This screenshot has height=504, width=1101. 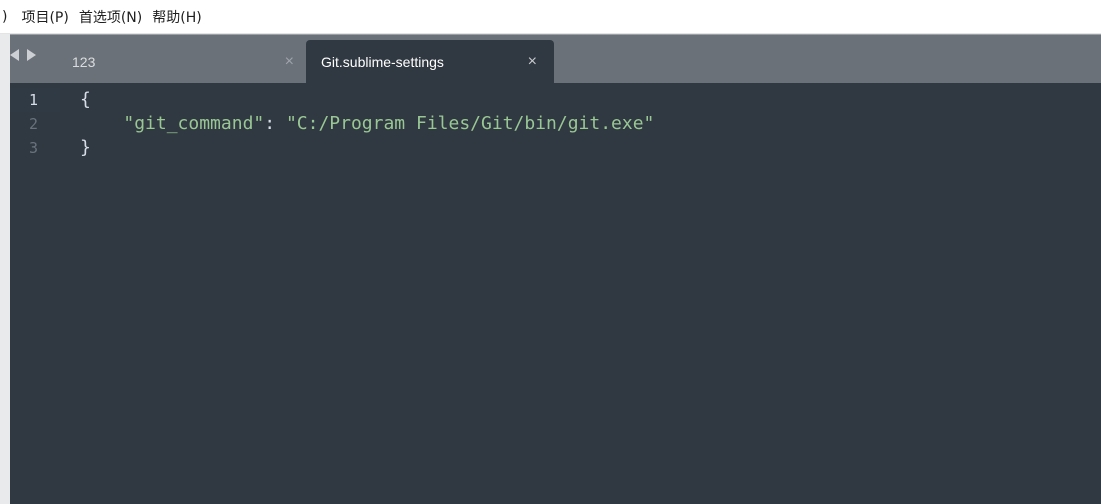 I want to click on menu-item-project: 项目(P), so click(x=44, y=17).